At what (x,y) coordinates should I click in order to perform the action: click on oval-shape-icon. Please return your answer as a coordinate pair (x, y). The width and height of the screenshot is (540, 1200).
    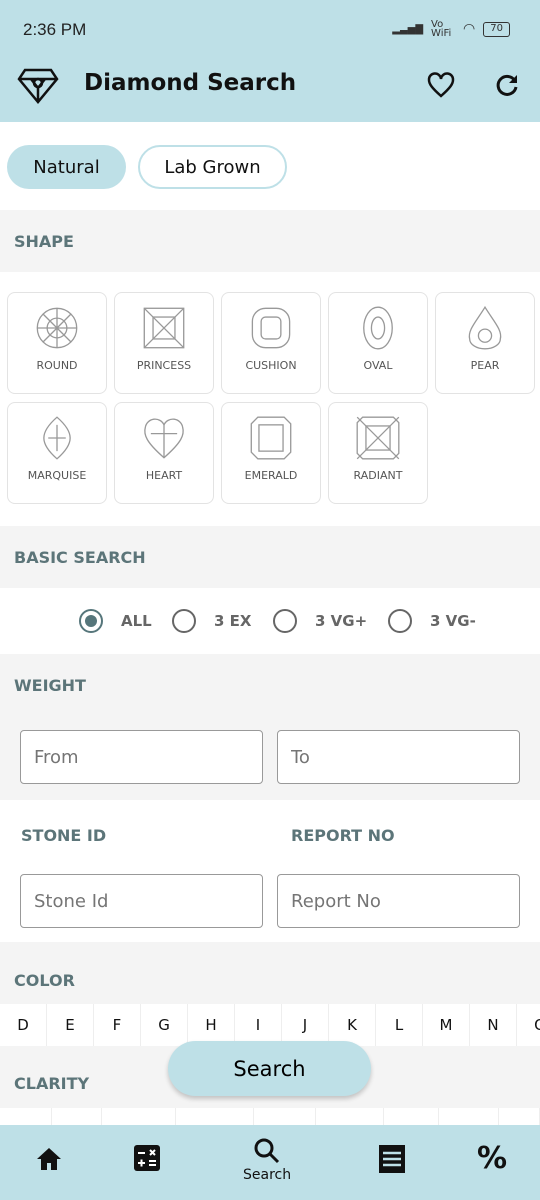
    Looking at the image, I should click on (378, 328).